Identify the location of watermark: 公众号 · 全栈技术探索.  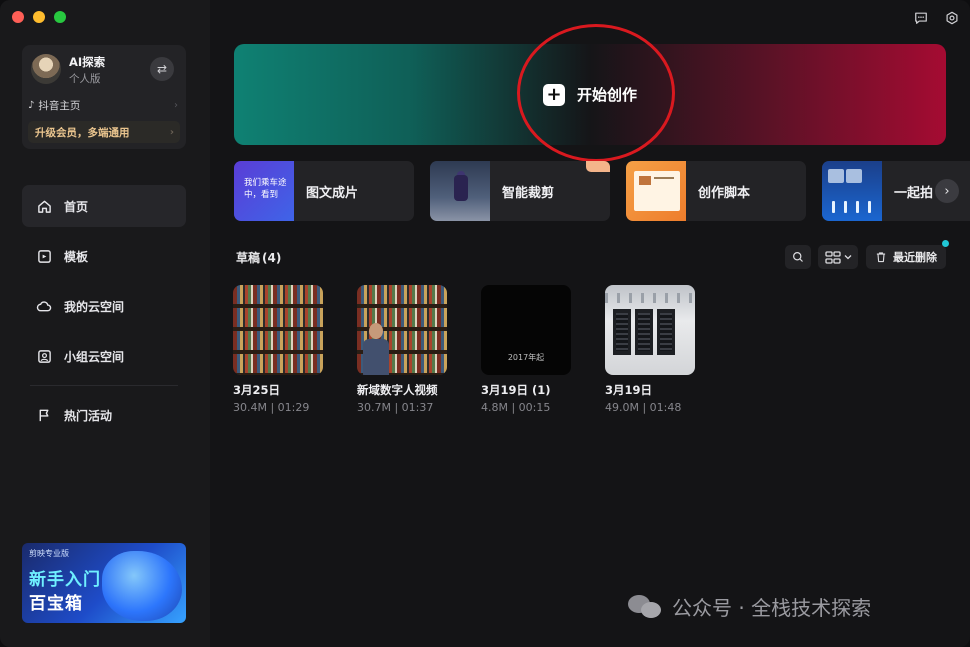
(749, 606).